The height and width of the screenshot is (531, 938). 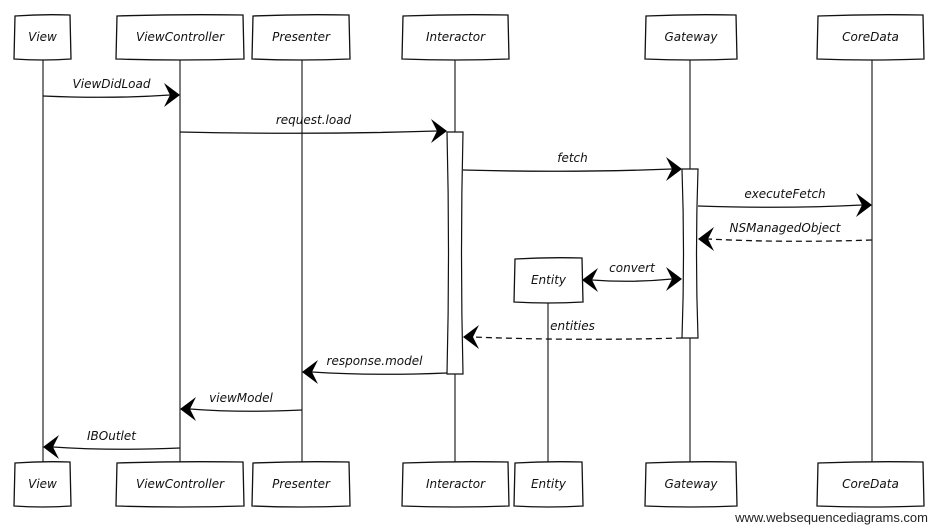 What do you see at coordinates (786, 228) in the screenshot?
I see `message-label: NSManagedObject` at bounding box center [786, 228].